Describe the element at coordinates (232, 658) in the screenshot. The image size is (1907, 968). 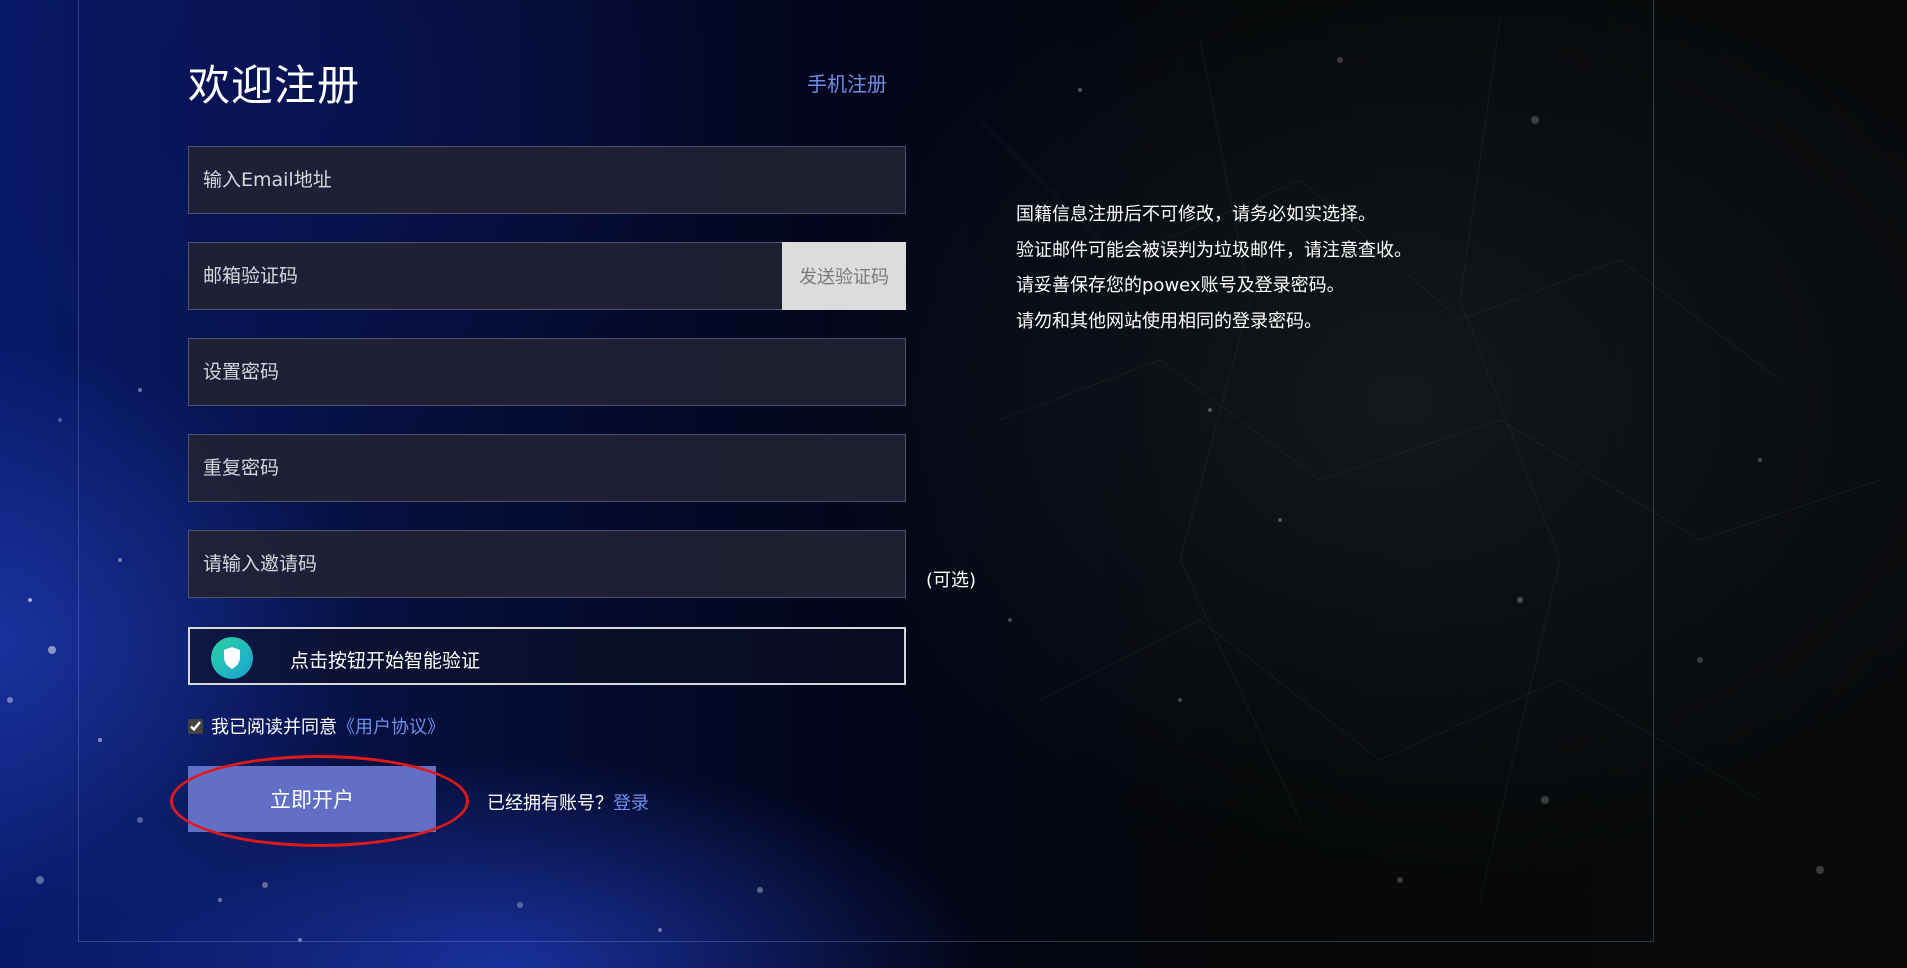
I see `shield-icon` at that location.